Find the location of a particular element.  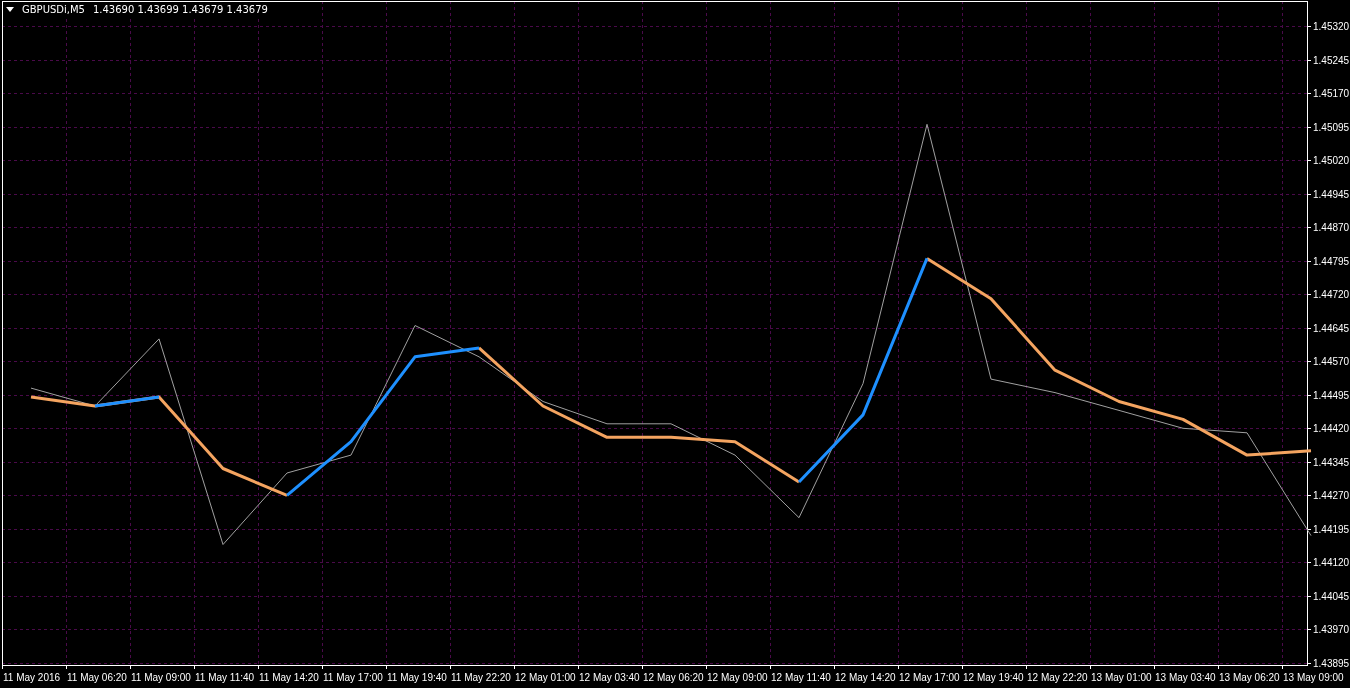

time-axis-label: 11 May 09:00 is located at coordinates (160, 673).